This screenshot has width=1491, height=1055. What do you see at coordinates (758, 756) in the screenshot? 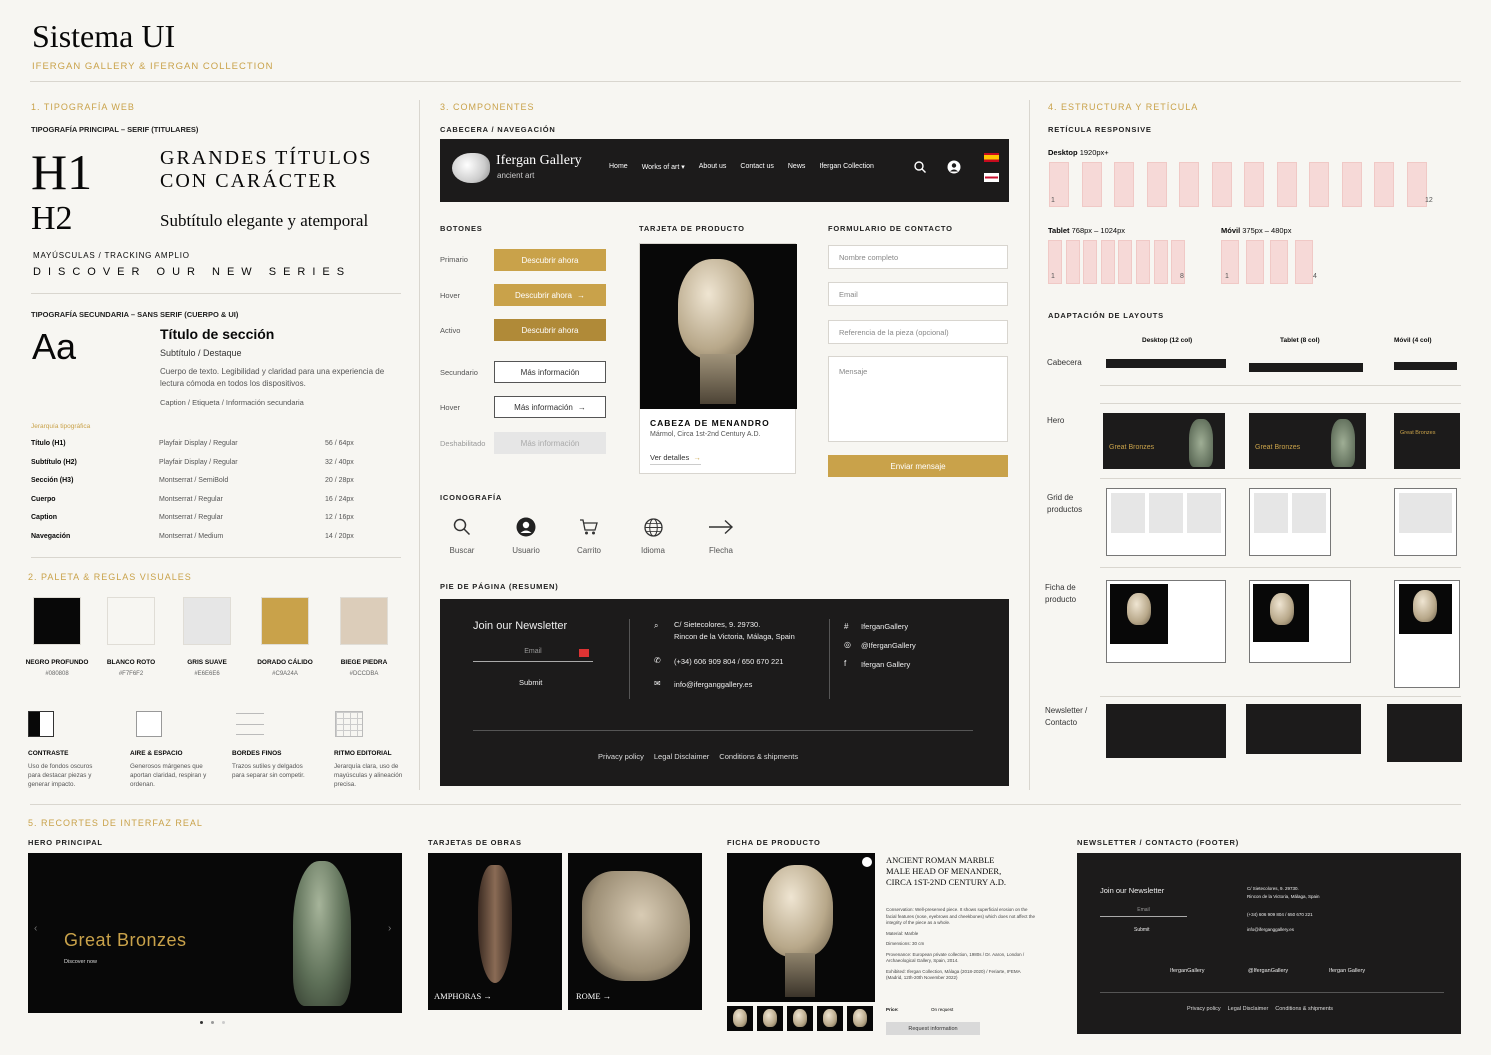
I see `conditions-link: Conditions & shipments` at bounding box center [758, 756].